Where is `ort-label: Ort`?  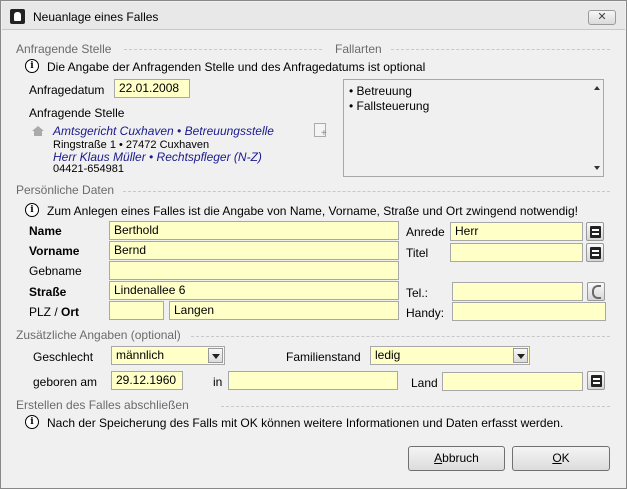
ort-label: Ort is located at coordinates (70, 312).